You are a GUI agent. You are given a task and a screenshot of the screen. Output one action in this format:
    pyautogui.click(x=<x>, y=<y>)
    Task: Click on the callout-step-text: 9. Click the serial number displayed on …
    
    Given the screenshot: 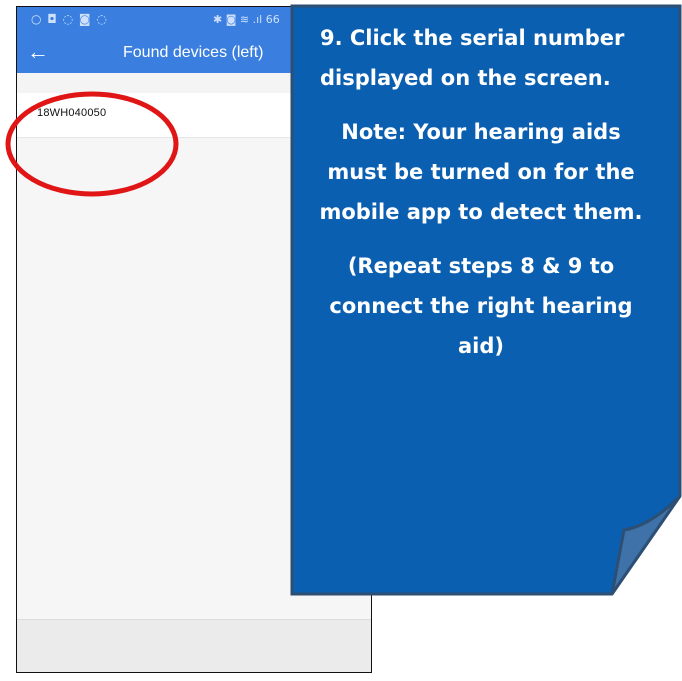 What is the action you would take?
    pyautogui.click(x=472, y=58)
    